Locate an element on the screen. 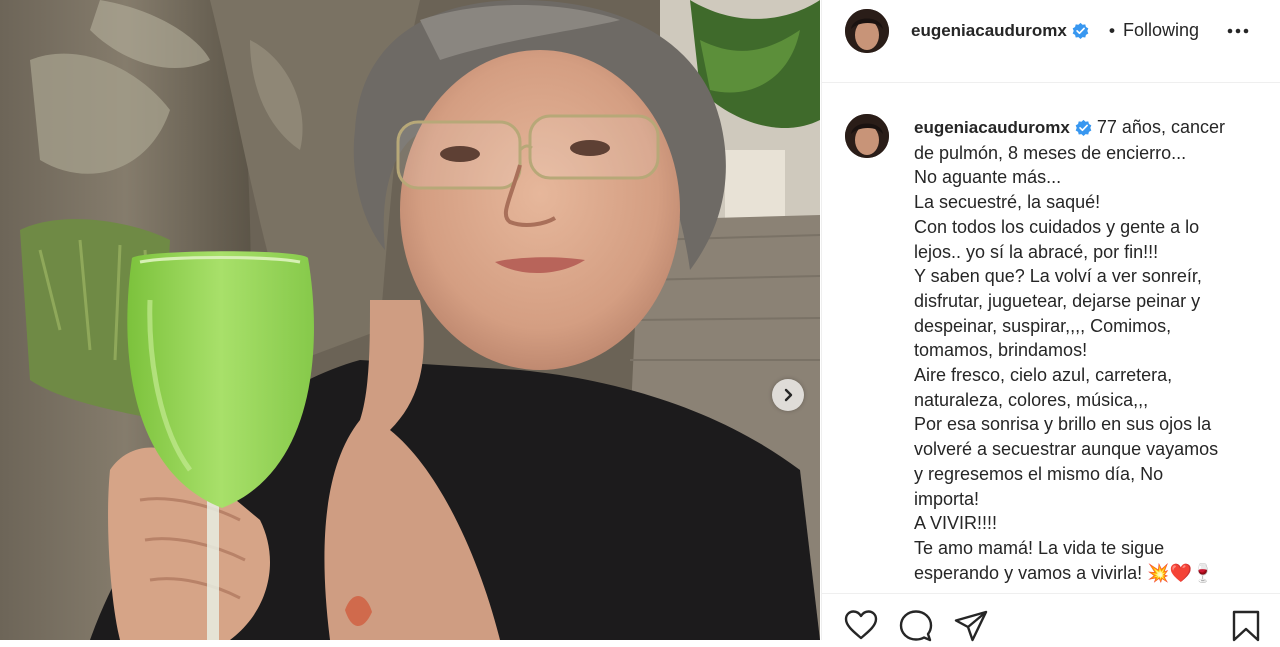 This screenshot has width=1280, height=647. caption-avatar is located at coordinates (867, 136).